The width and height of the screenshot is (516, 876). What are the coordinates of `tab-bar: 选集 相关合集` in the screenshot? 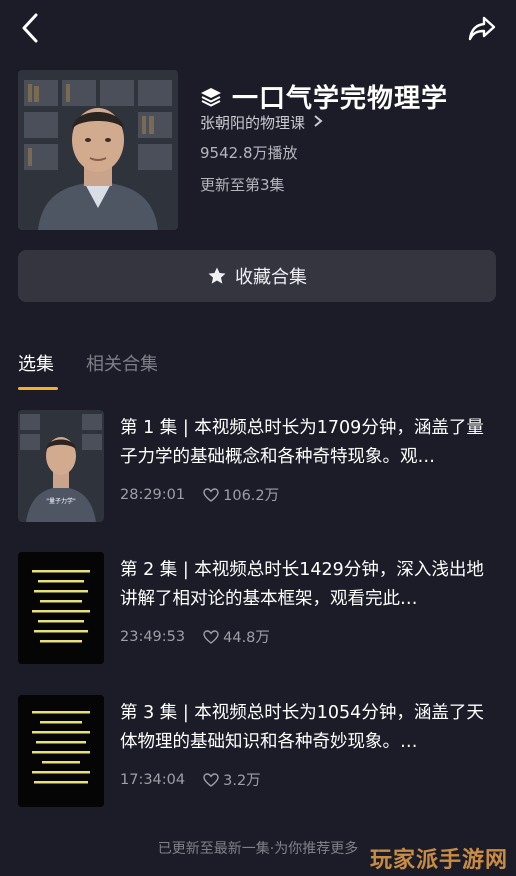 It's located at (104, 370).